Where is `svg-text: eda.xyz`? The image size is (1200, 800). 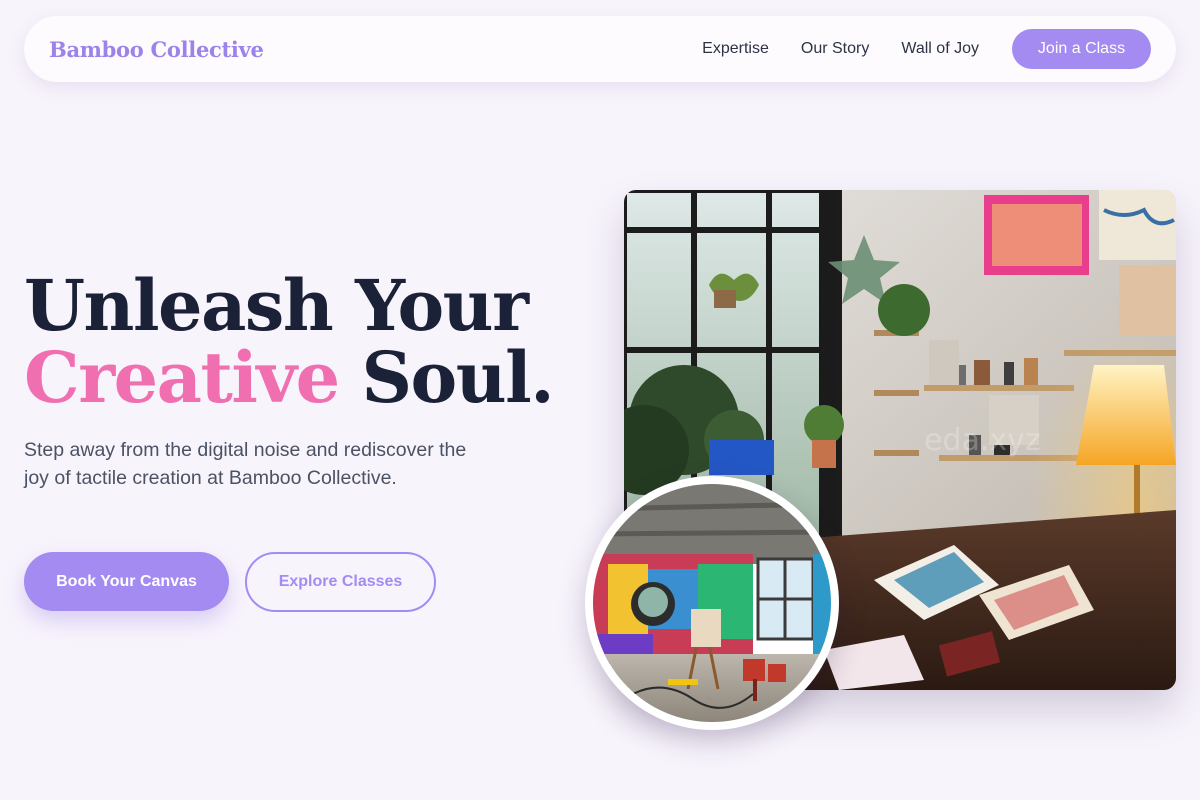
svg-text: eda.xyz is located at coordinates (982, 440).